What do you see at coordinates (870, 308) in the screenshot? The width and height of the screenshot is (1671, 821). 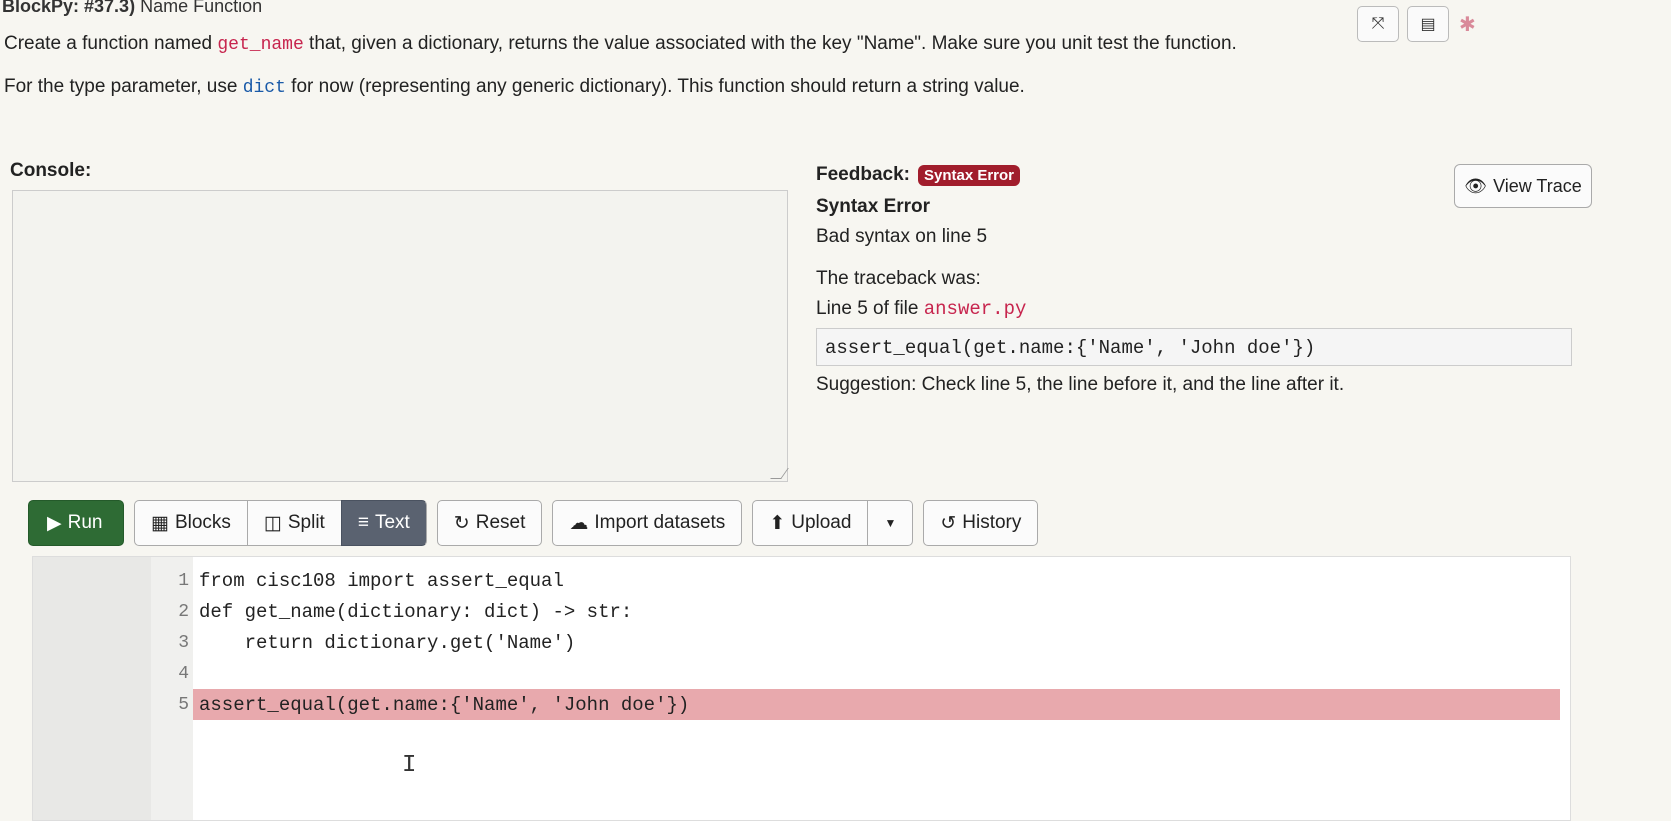 I see `traceback-line-prefix: Line 5 of file` at bounding box center [870, 308].